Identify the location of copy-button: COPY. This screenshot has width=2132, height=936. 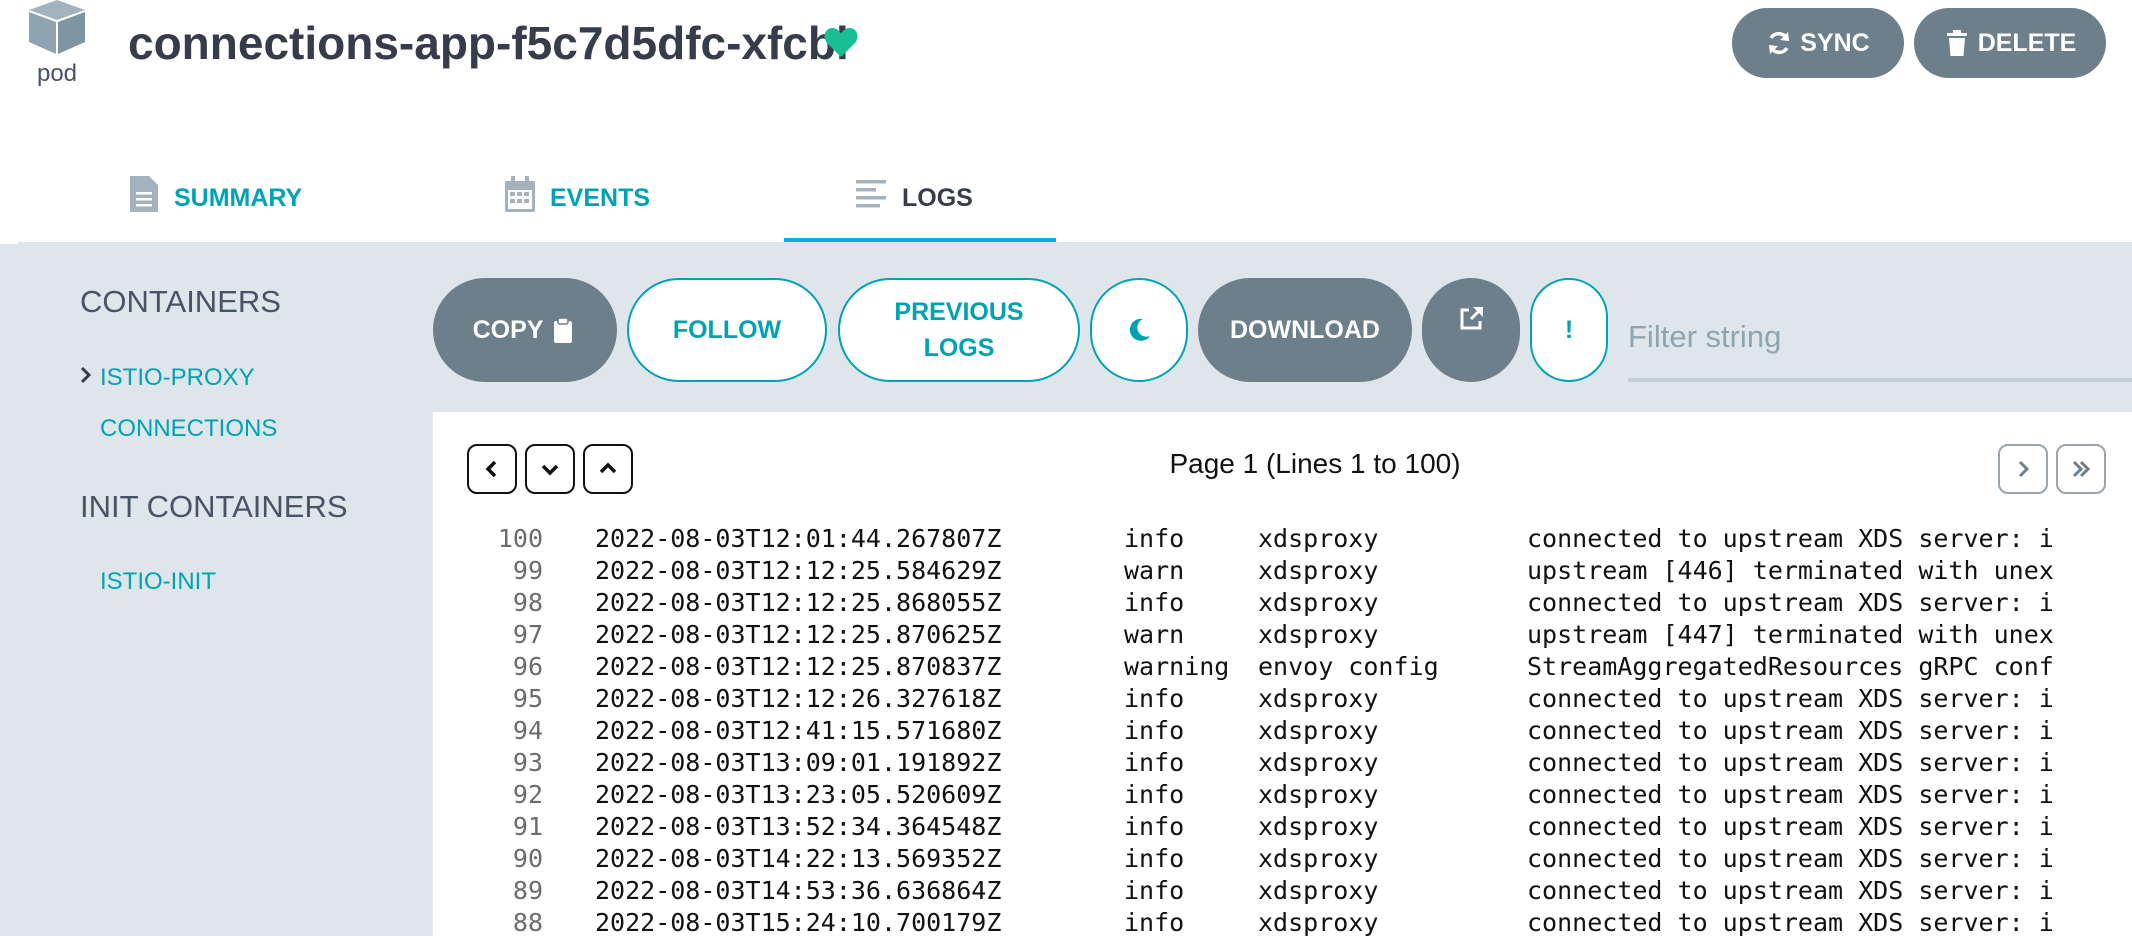
(525, 330).